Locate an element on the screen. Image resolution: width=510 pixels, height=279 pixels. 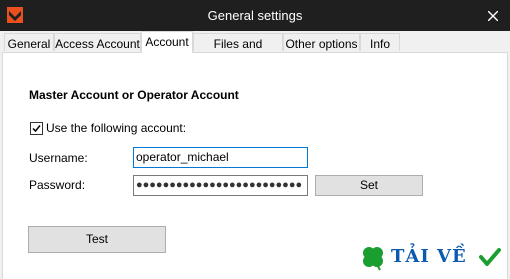
username-field: operator_michael is located at coordinates (220, 157).